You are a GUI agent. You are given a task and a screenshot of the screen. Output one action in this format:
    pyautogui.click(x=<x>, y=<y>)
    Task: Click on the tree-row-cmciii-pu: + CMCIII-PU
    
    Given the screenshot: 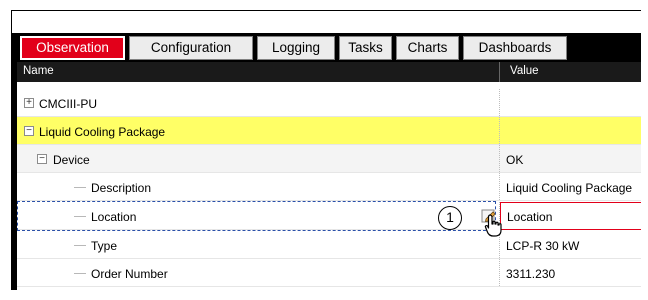 What is the action you would take?
    pyautogui.click(x=329, y=103)
    